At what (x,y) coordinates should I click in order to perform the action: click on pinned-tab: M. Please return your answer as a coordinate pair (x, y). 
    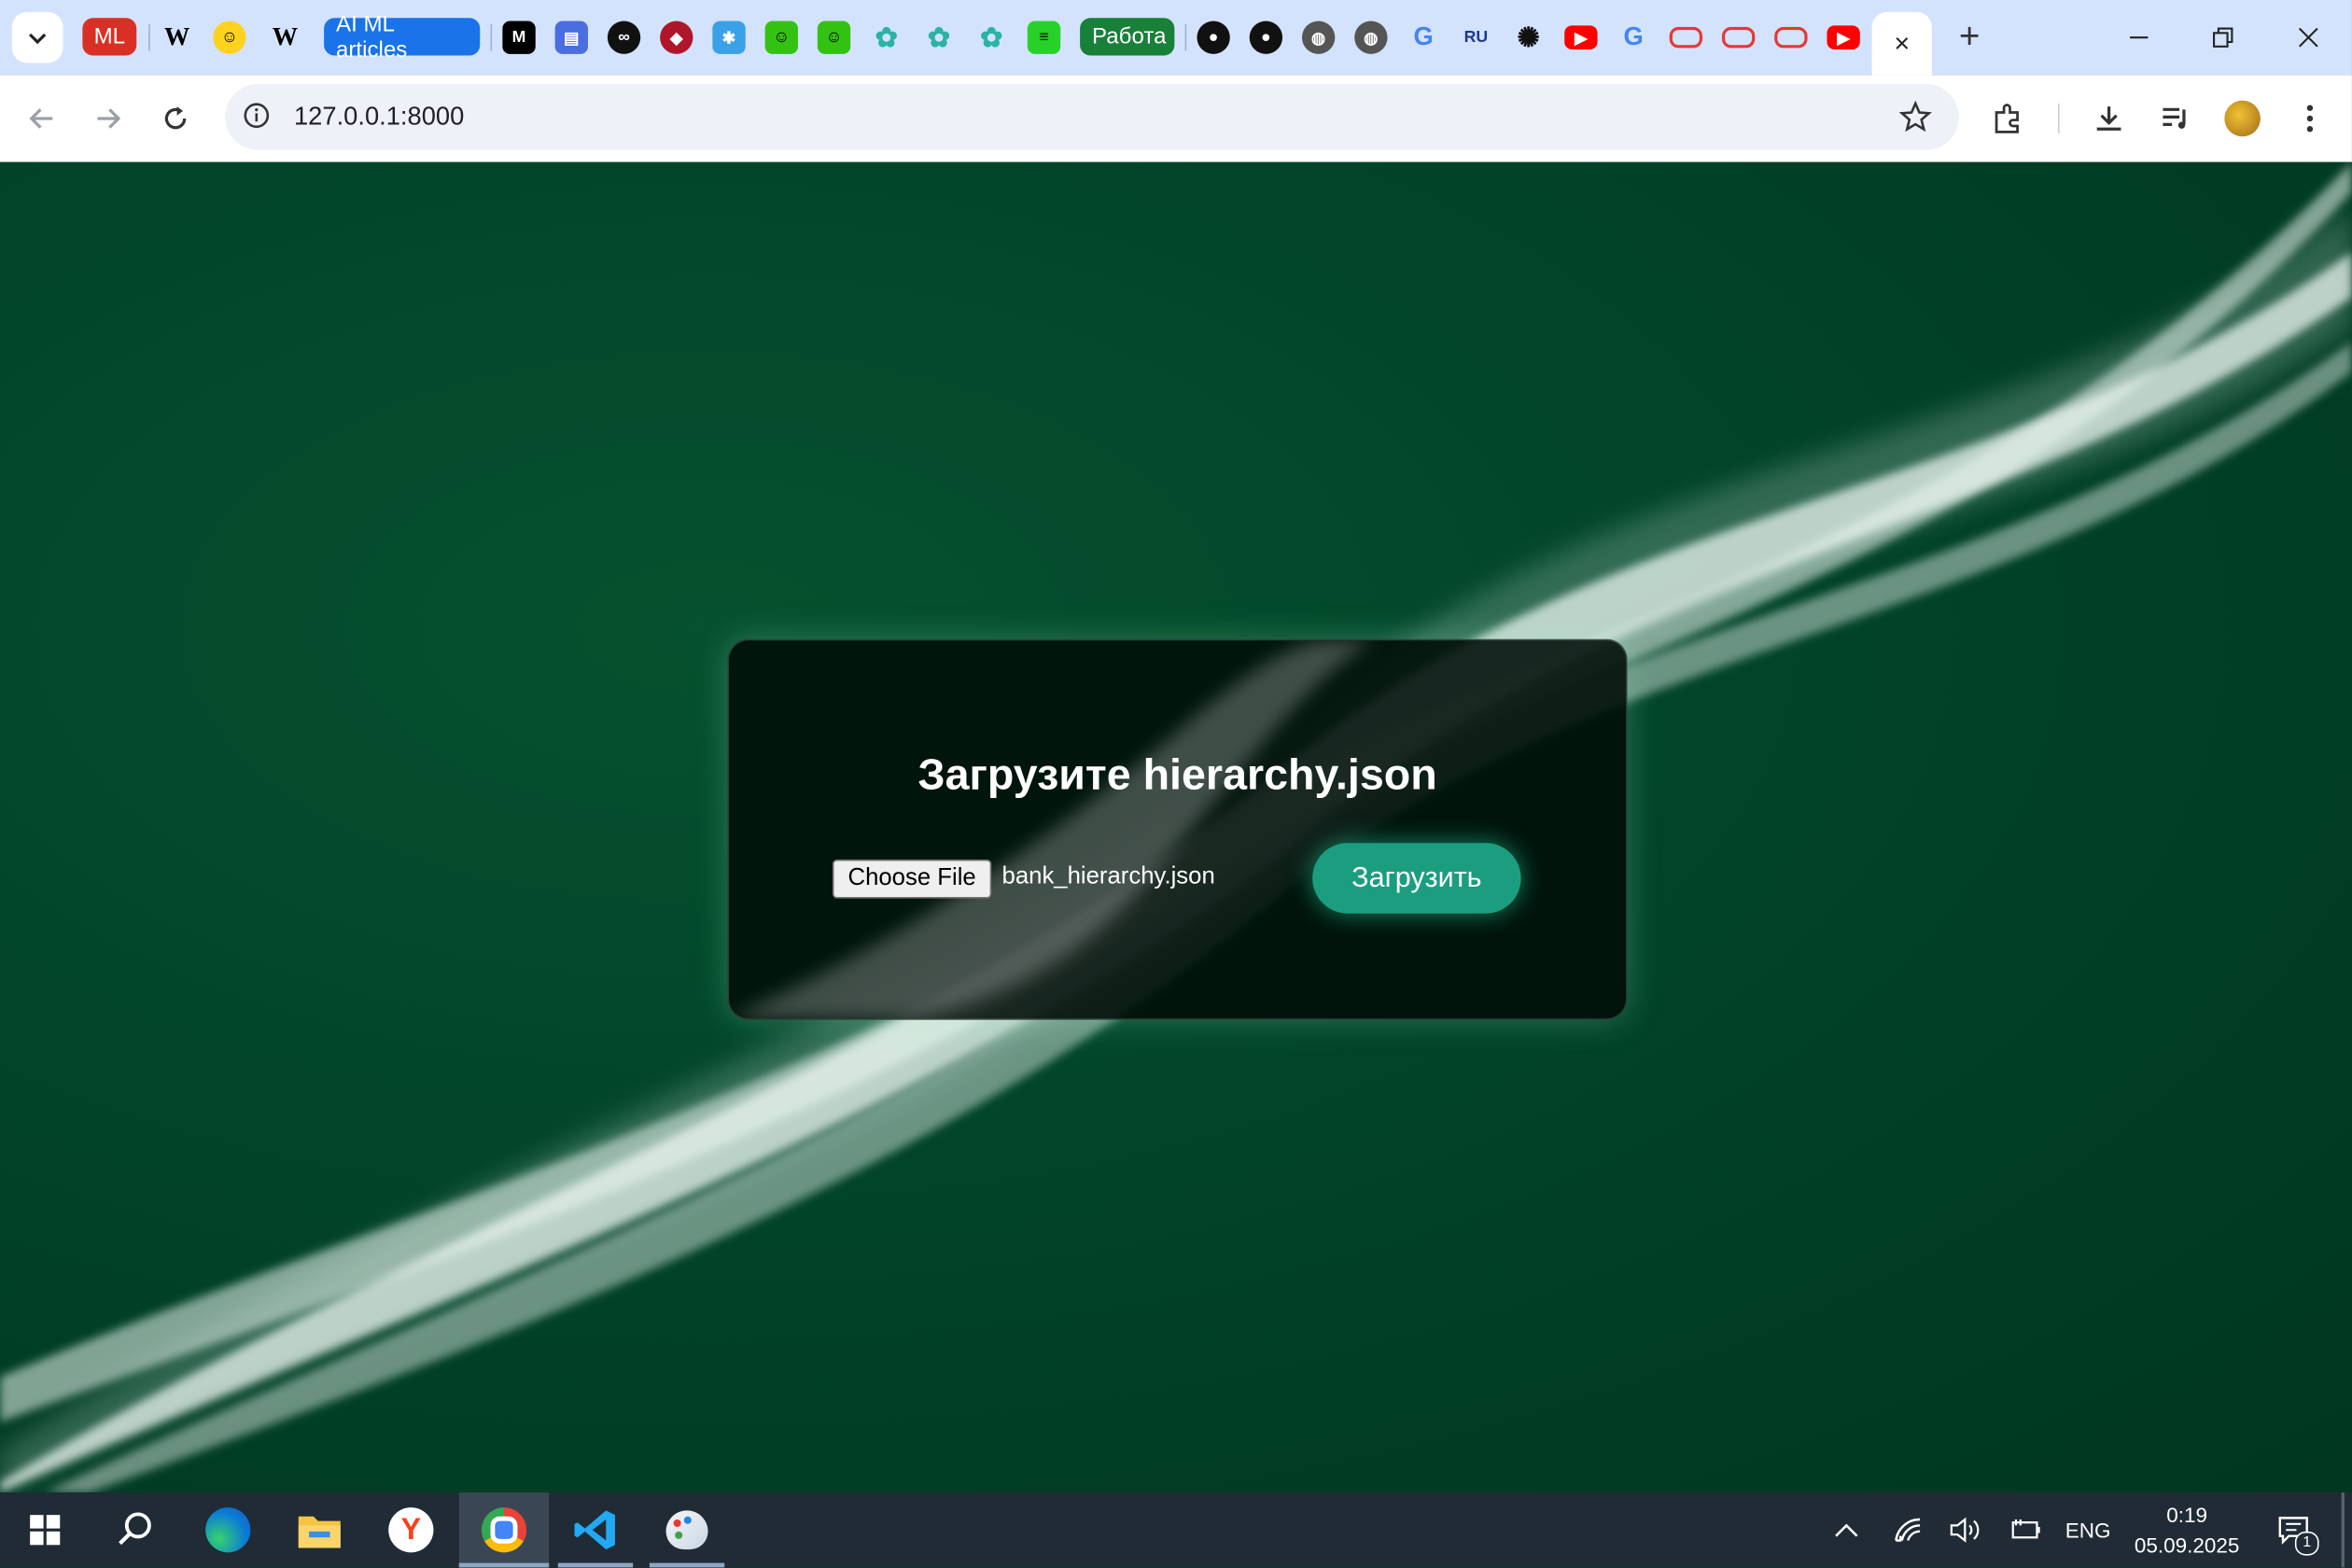
    Looking at the image, I should click on (519, 37).